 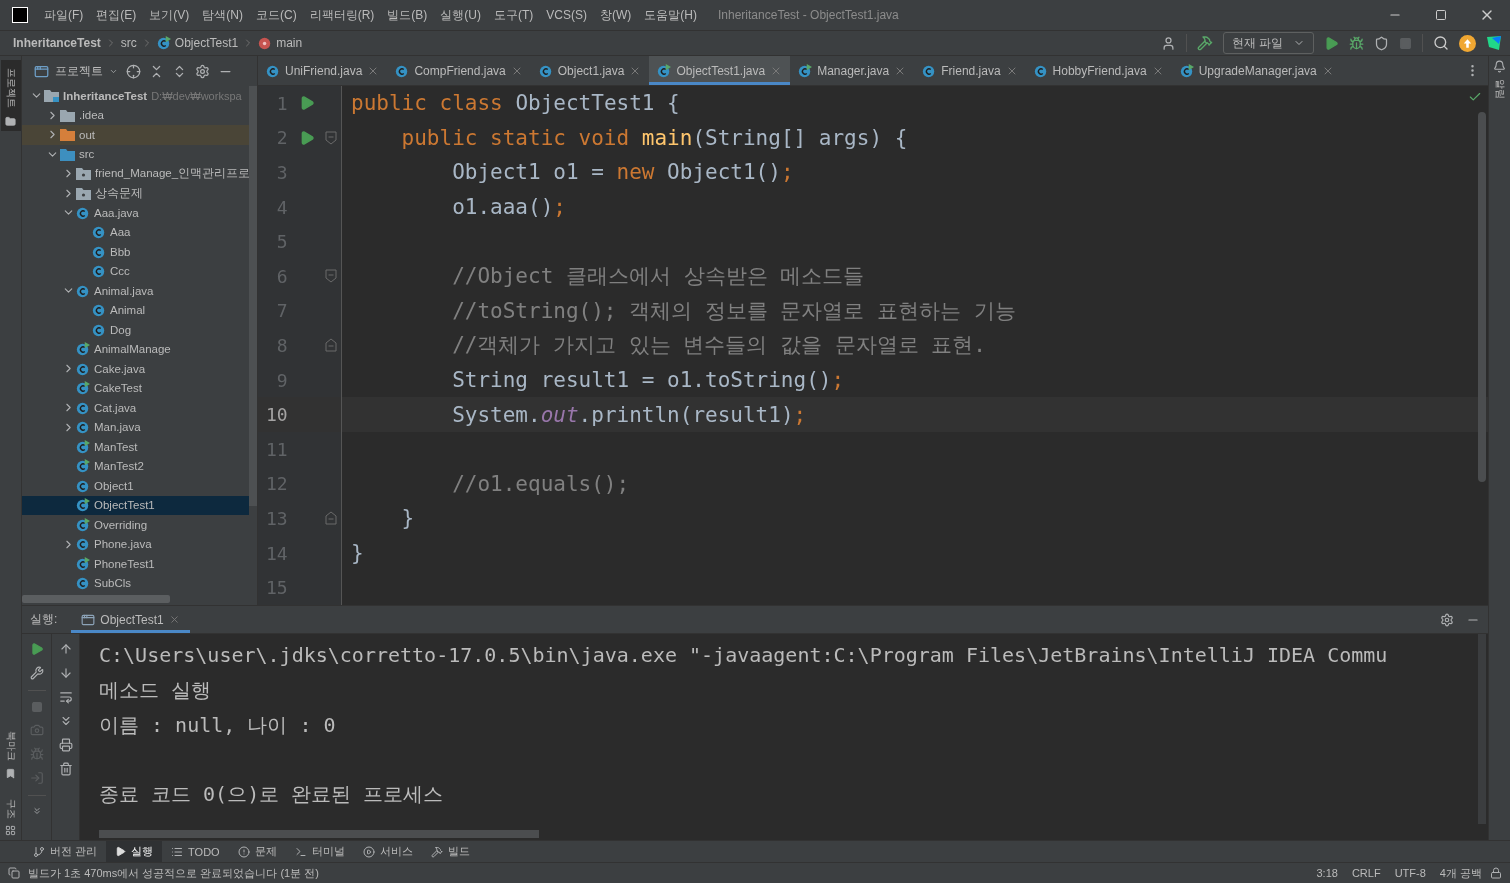 I want to click on lock-icon, so click(x=1496, y=873).